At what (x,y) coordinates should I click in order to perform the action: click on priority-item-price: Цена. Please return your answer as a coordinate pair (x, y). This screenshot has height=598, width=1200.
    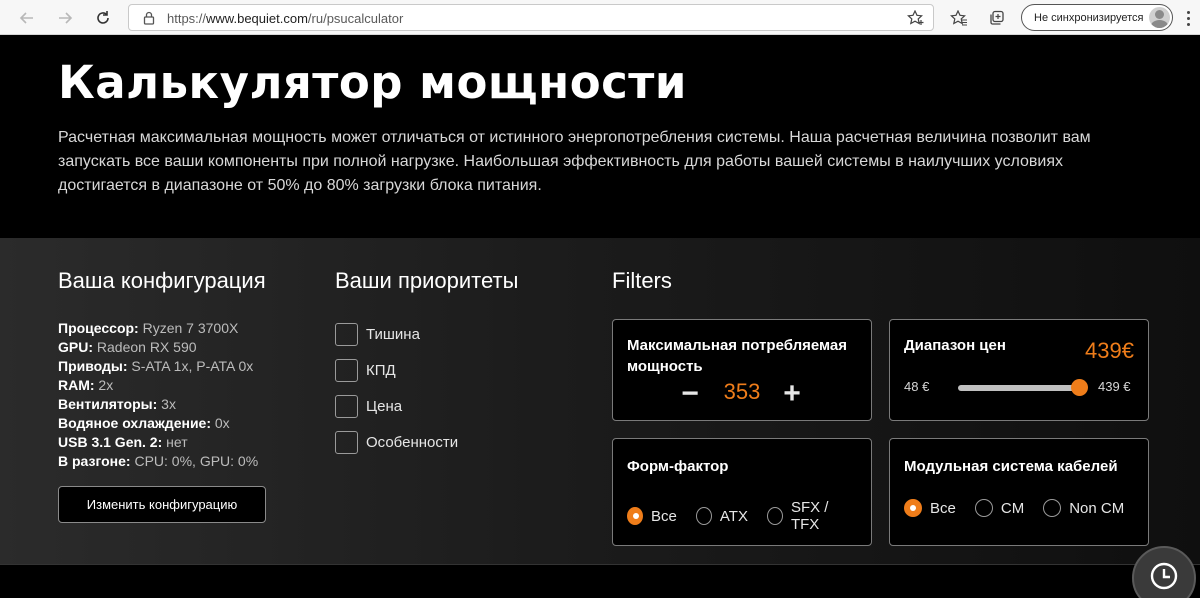
    Looking at the image, I should click on (368, 406).